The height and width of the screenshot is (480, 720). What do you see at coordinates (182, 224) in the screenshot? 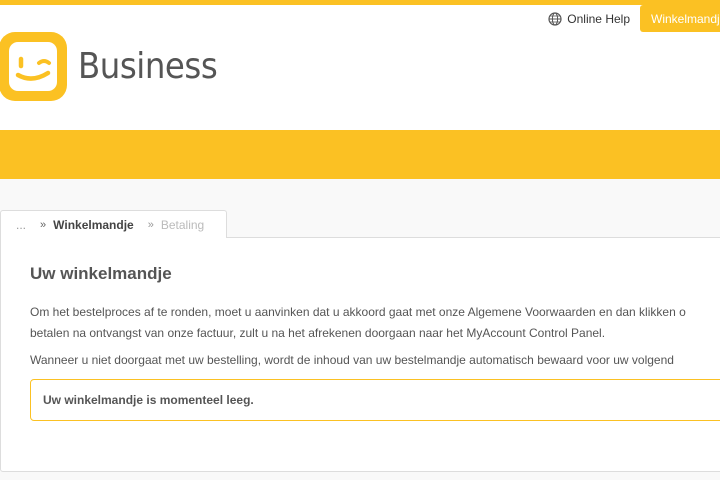
I see `breadcrumb-next-step: Betaling` at bounding box center [182, 224].